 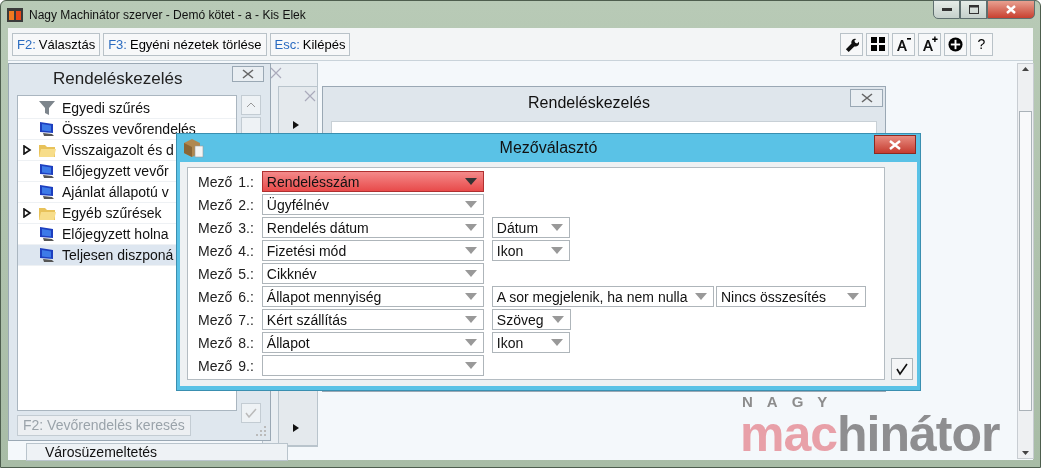 What do you see at coordinates (372, 227) in the screenshot?
I see `field-dropdown: Rendelés dátum` at bounding box center [372, 227].